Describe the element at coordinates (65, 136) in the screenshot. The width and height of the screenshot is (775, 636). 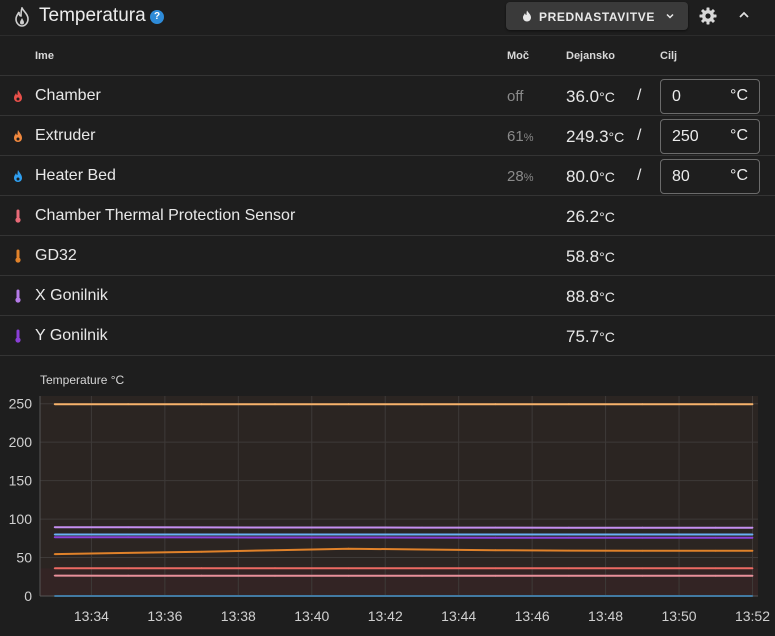
I see `heater-name: Extruder` at that location.